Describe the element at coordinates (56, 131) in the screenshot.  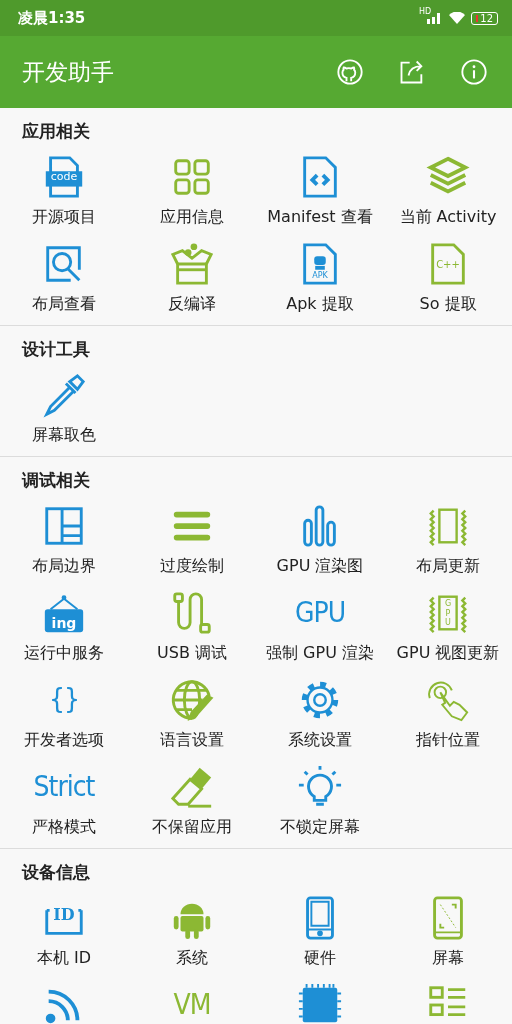
I see `section-title: 应用相关` at that location.